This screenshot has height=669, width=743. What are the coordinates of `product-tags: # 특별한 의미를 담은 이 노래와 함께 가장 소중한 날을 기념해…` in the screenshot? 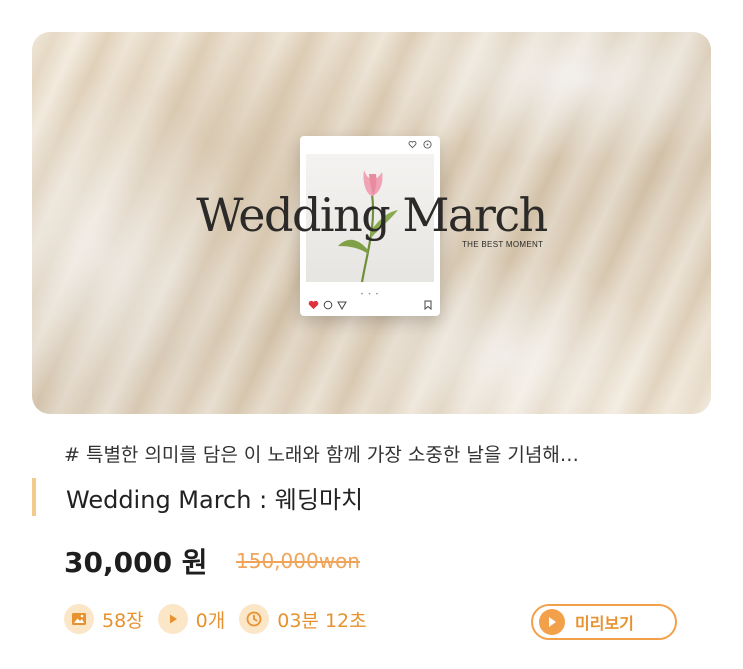 It's located at (321, 455).